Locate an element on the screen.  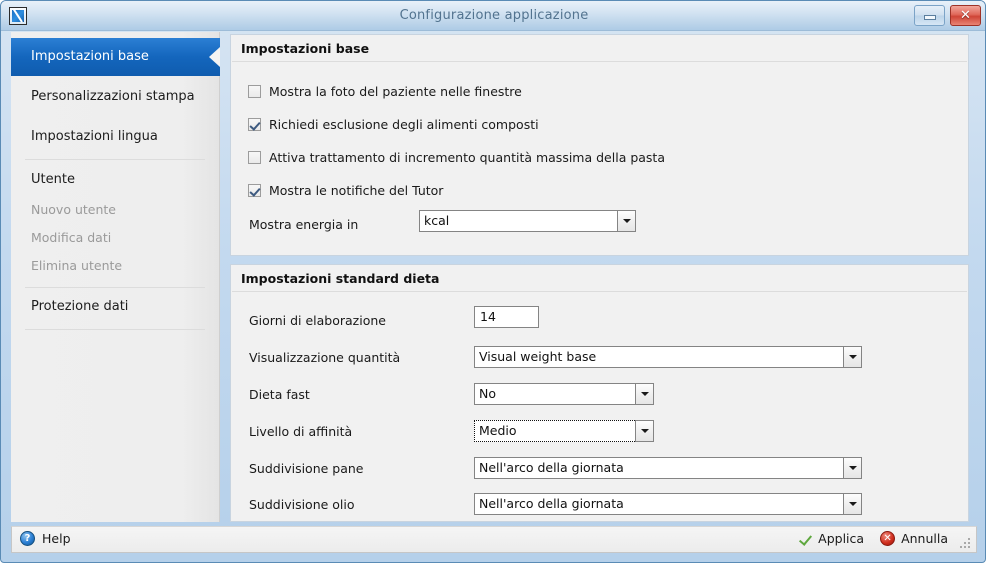
label-mostra-energia: Mostra energia in is located at coordinates (304, 224).